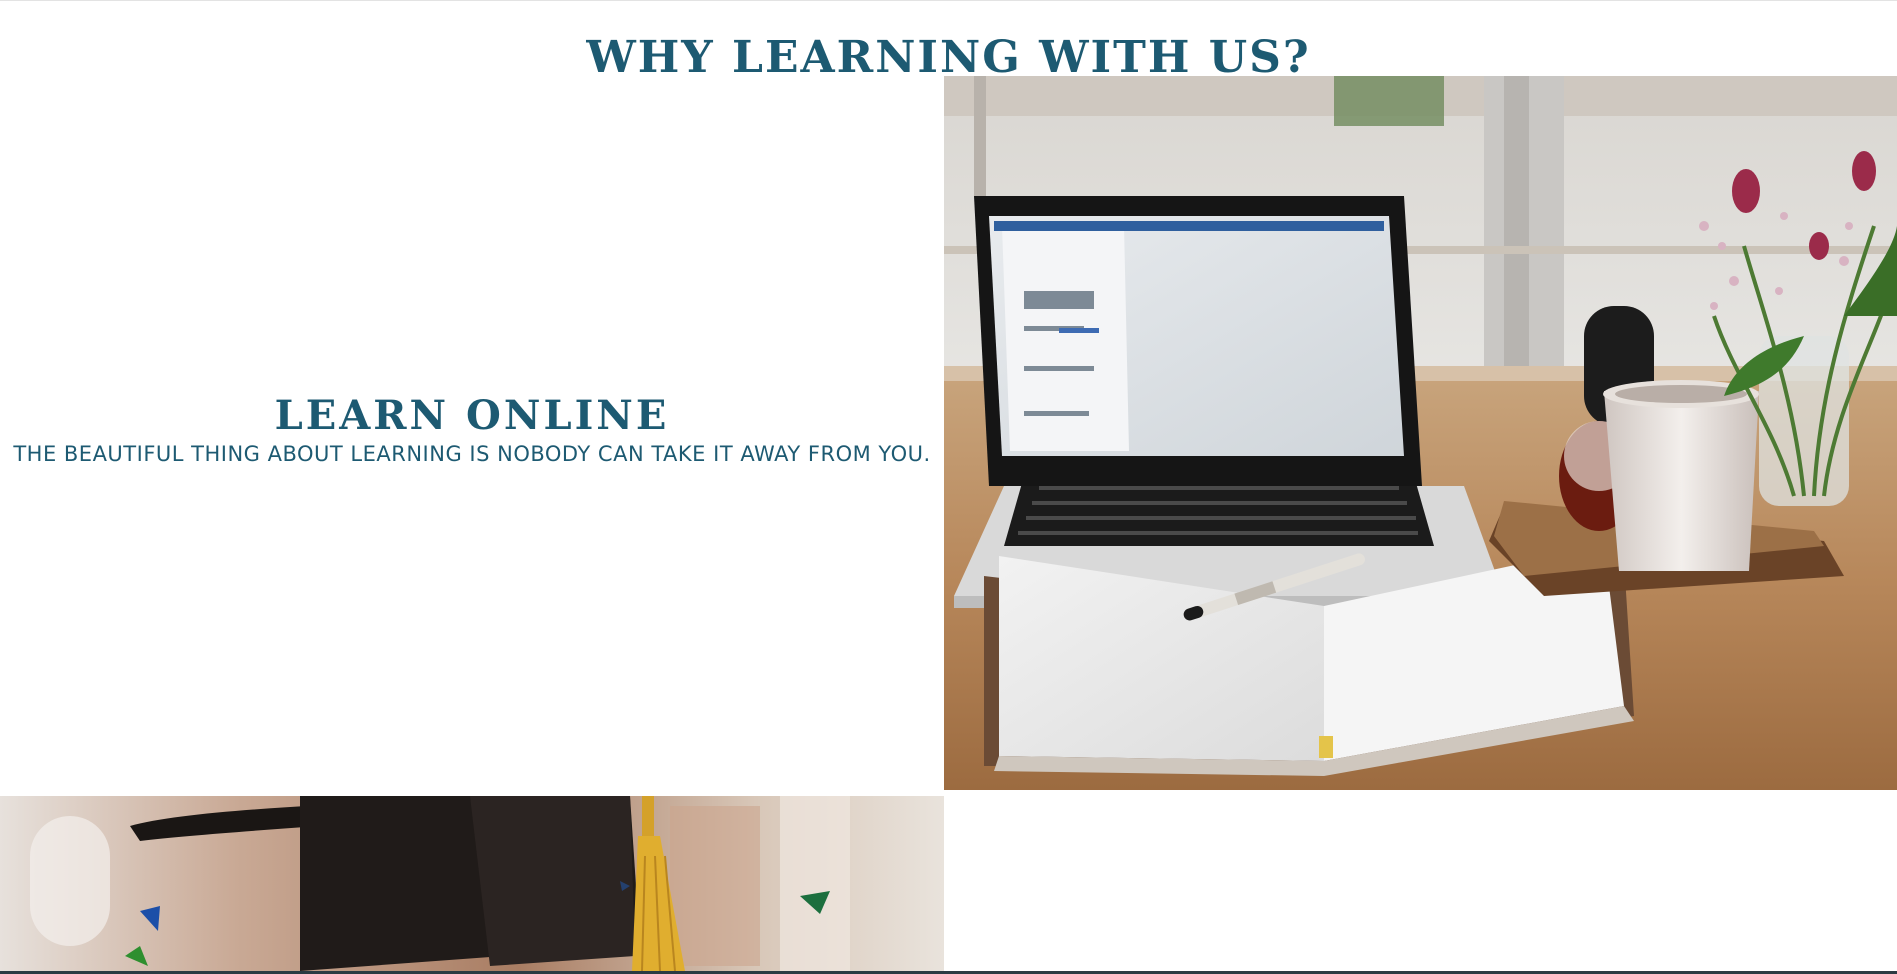  I want to click on empty-panel, so click(1420, 883).